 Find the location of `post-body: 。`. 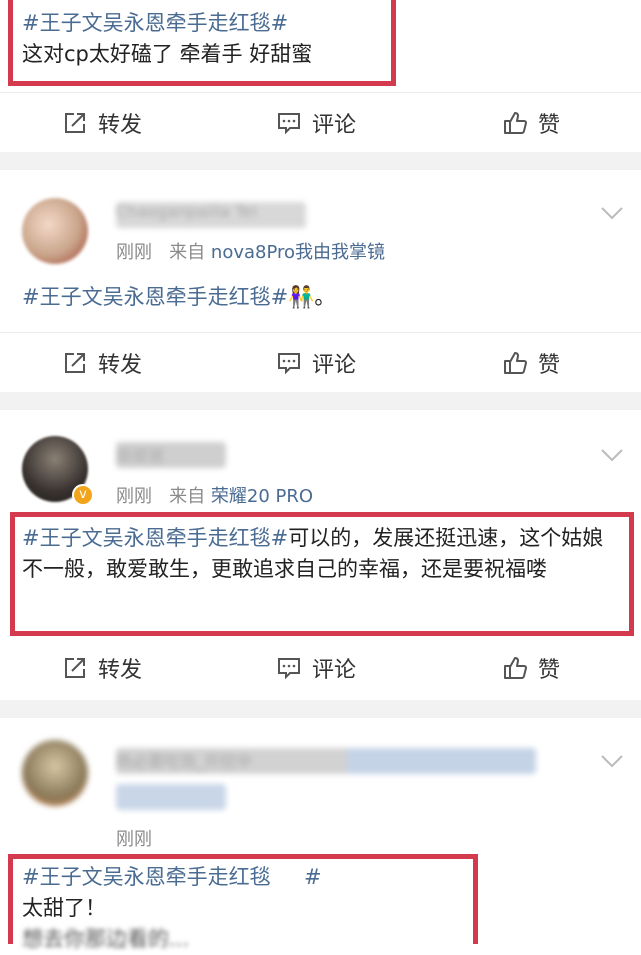

post-body: 。 is located at coordinates (325, 297).